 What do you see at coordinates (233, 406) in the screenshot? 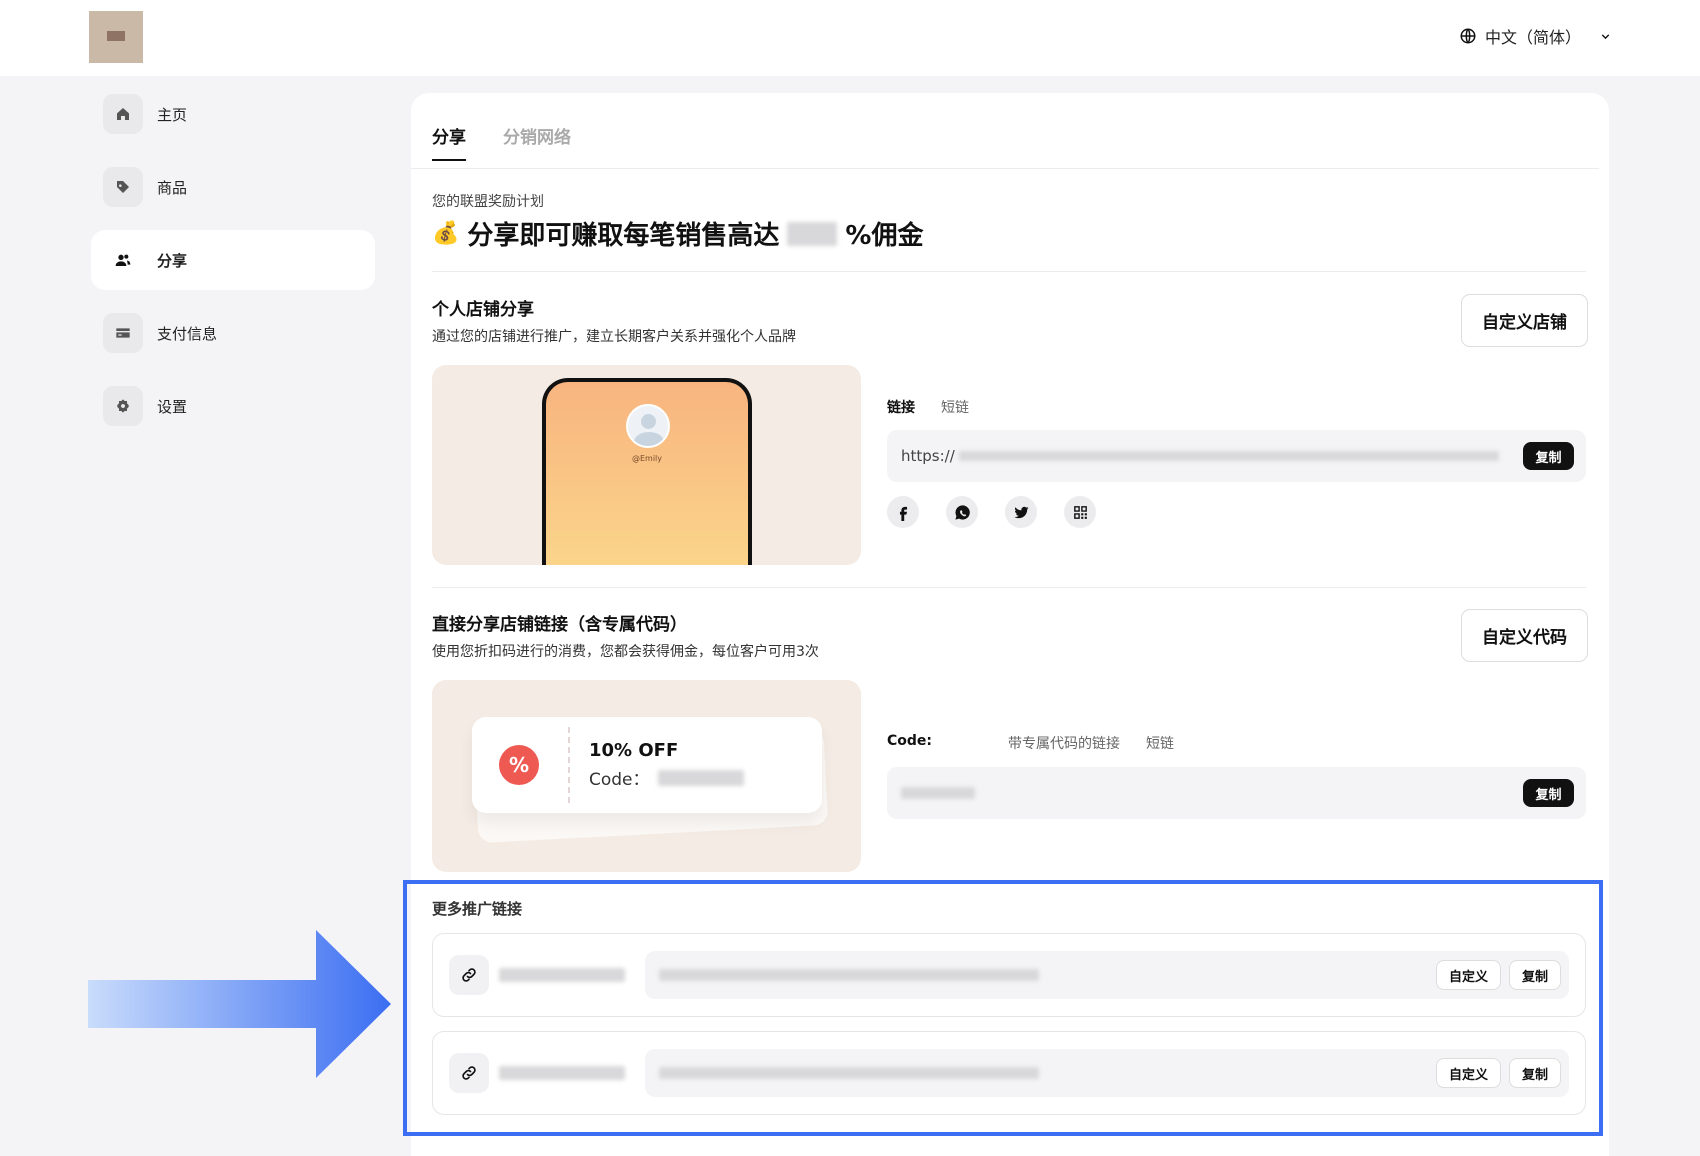
I see `sidebar-item-settings: 设置` at bounding box center [233, 406].